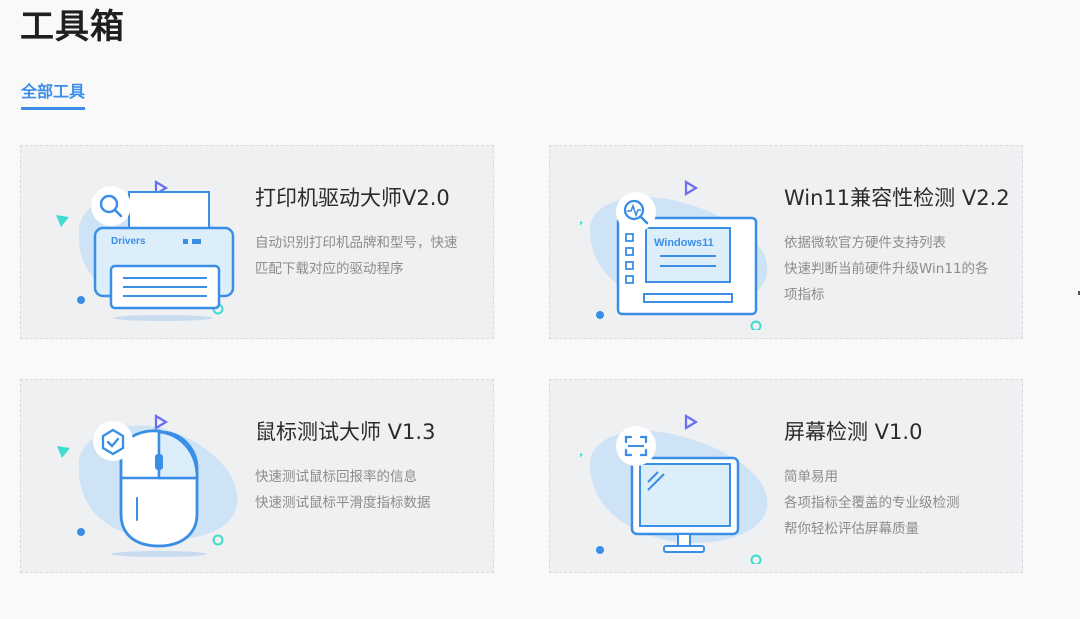 This screenshot has height=619, width=1080. What do you see at coordinates (674, 489) in the screenshot?
I see `monitor-illustration` at bounding box center [674, 489].